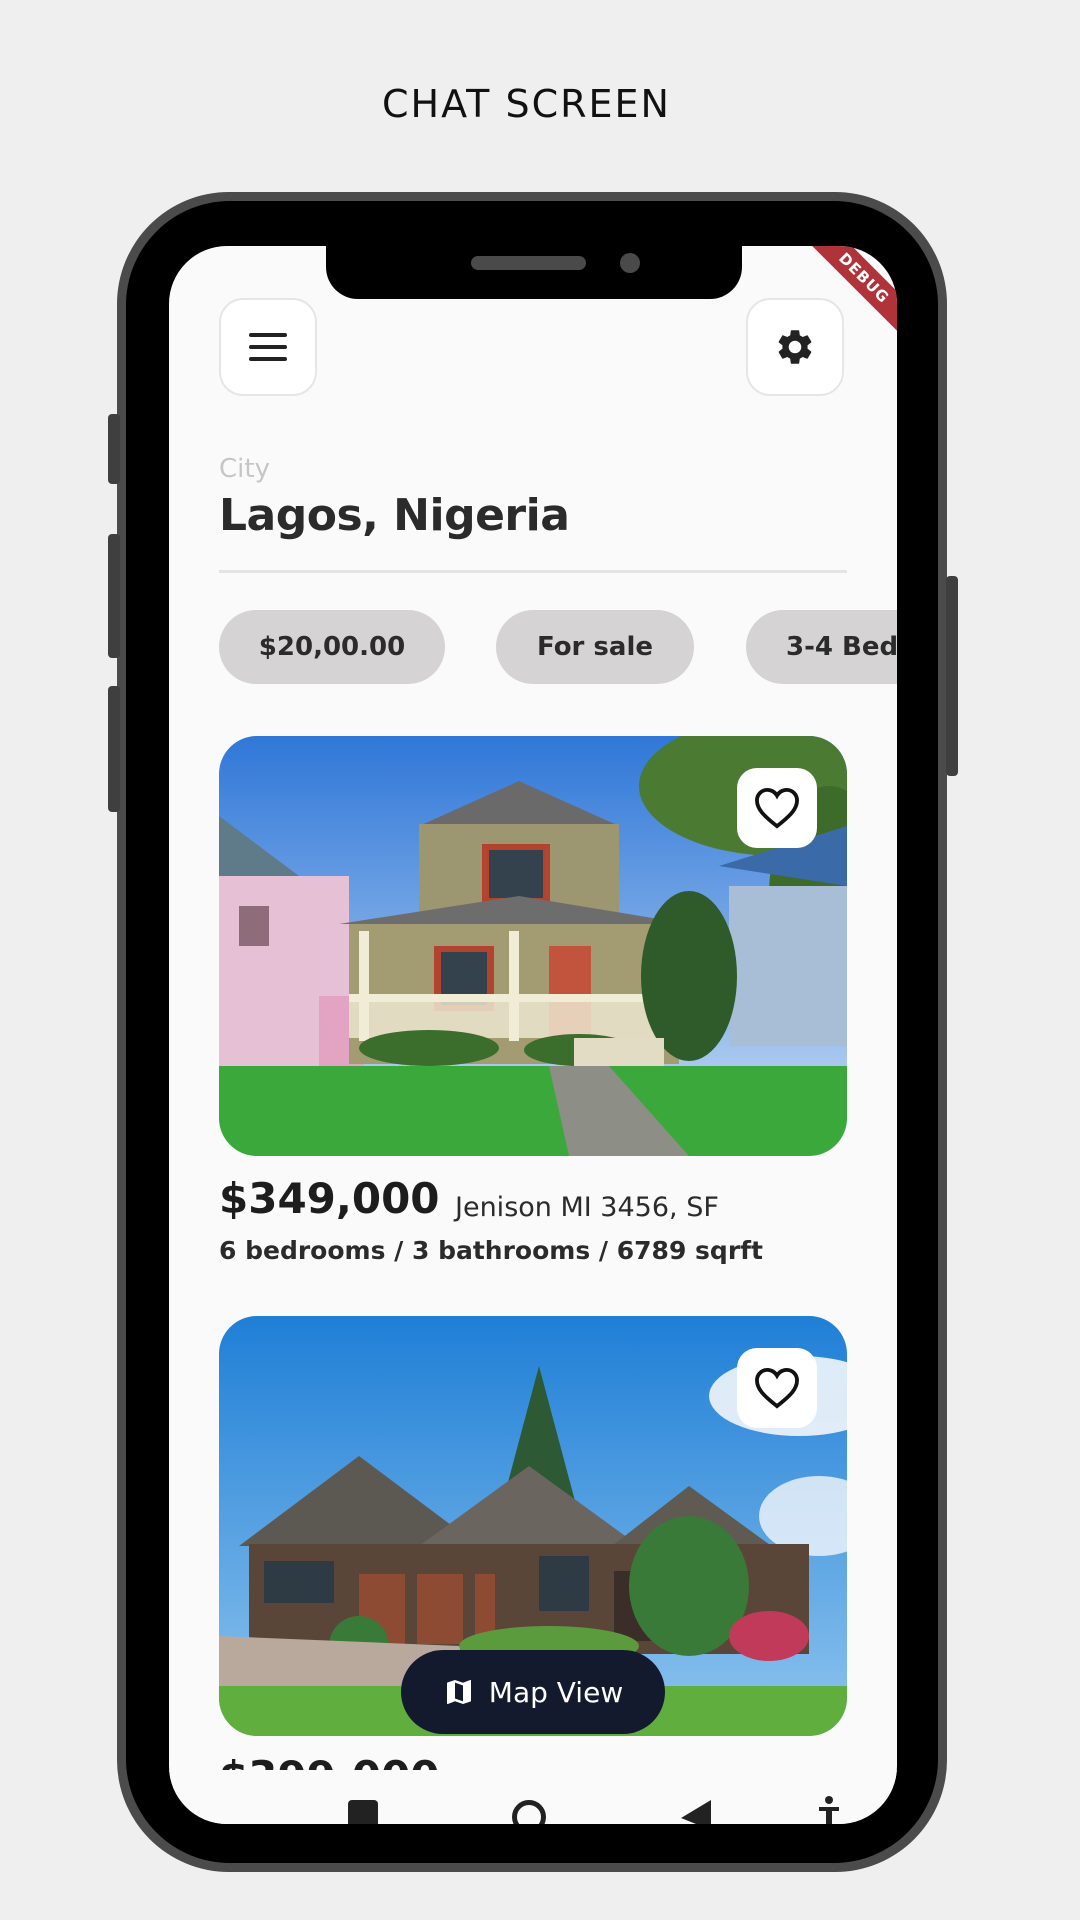 The image size is (1080, 1920). I want to click on menu-button, so click(268, 347).